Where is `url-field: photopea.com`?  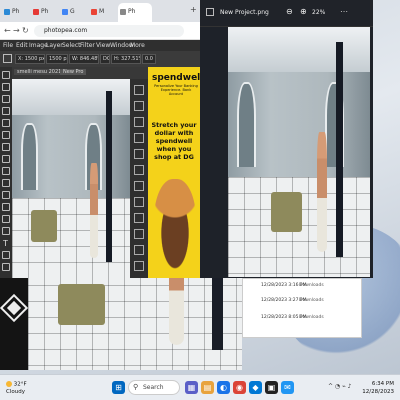 url-field: photopea.com is located at coordinates (109, 31).